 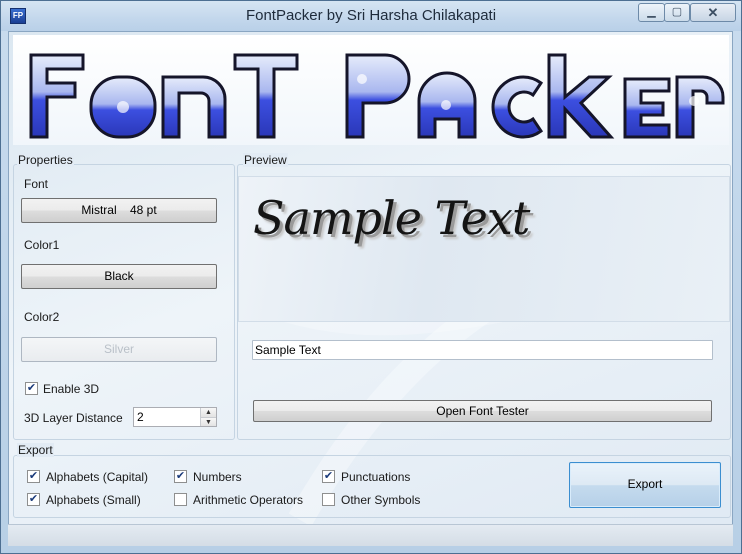 What do you see at coordinates (180, 499) in the screenshot?
I see `arithmetic-checkbox` at bounding box center [180, 499].